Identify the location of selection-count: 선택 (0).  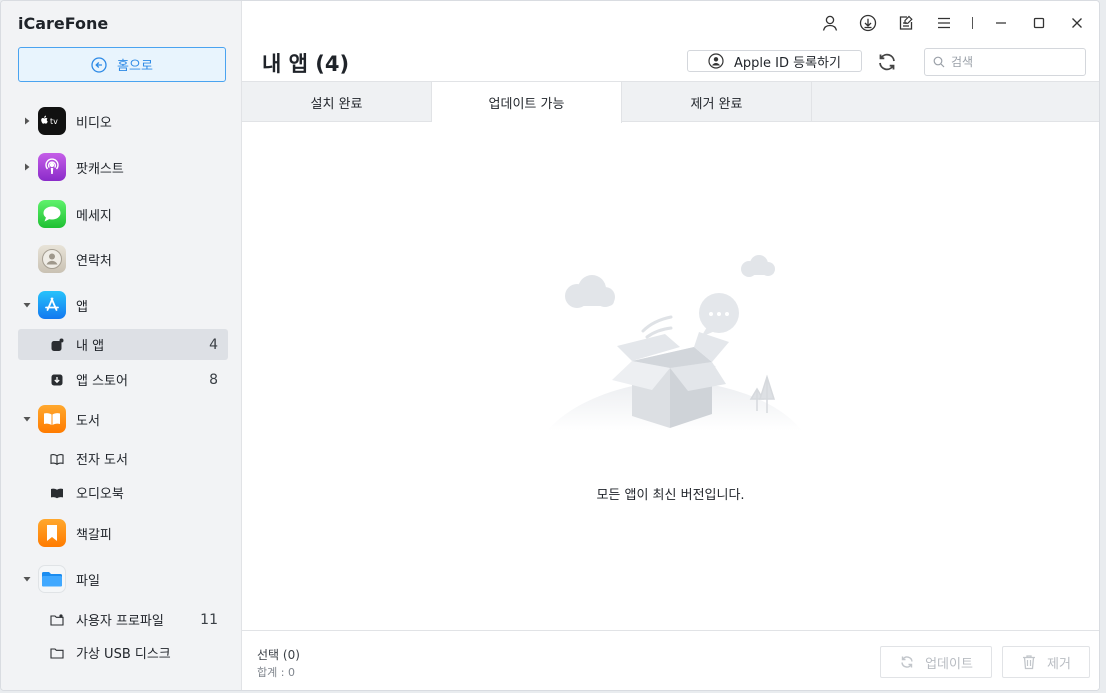
(278, 655).